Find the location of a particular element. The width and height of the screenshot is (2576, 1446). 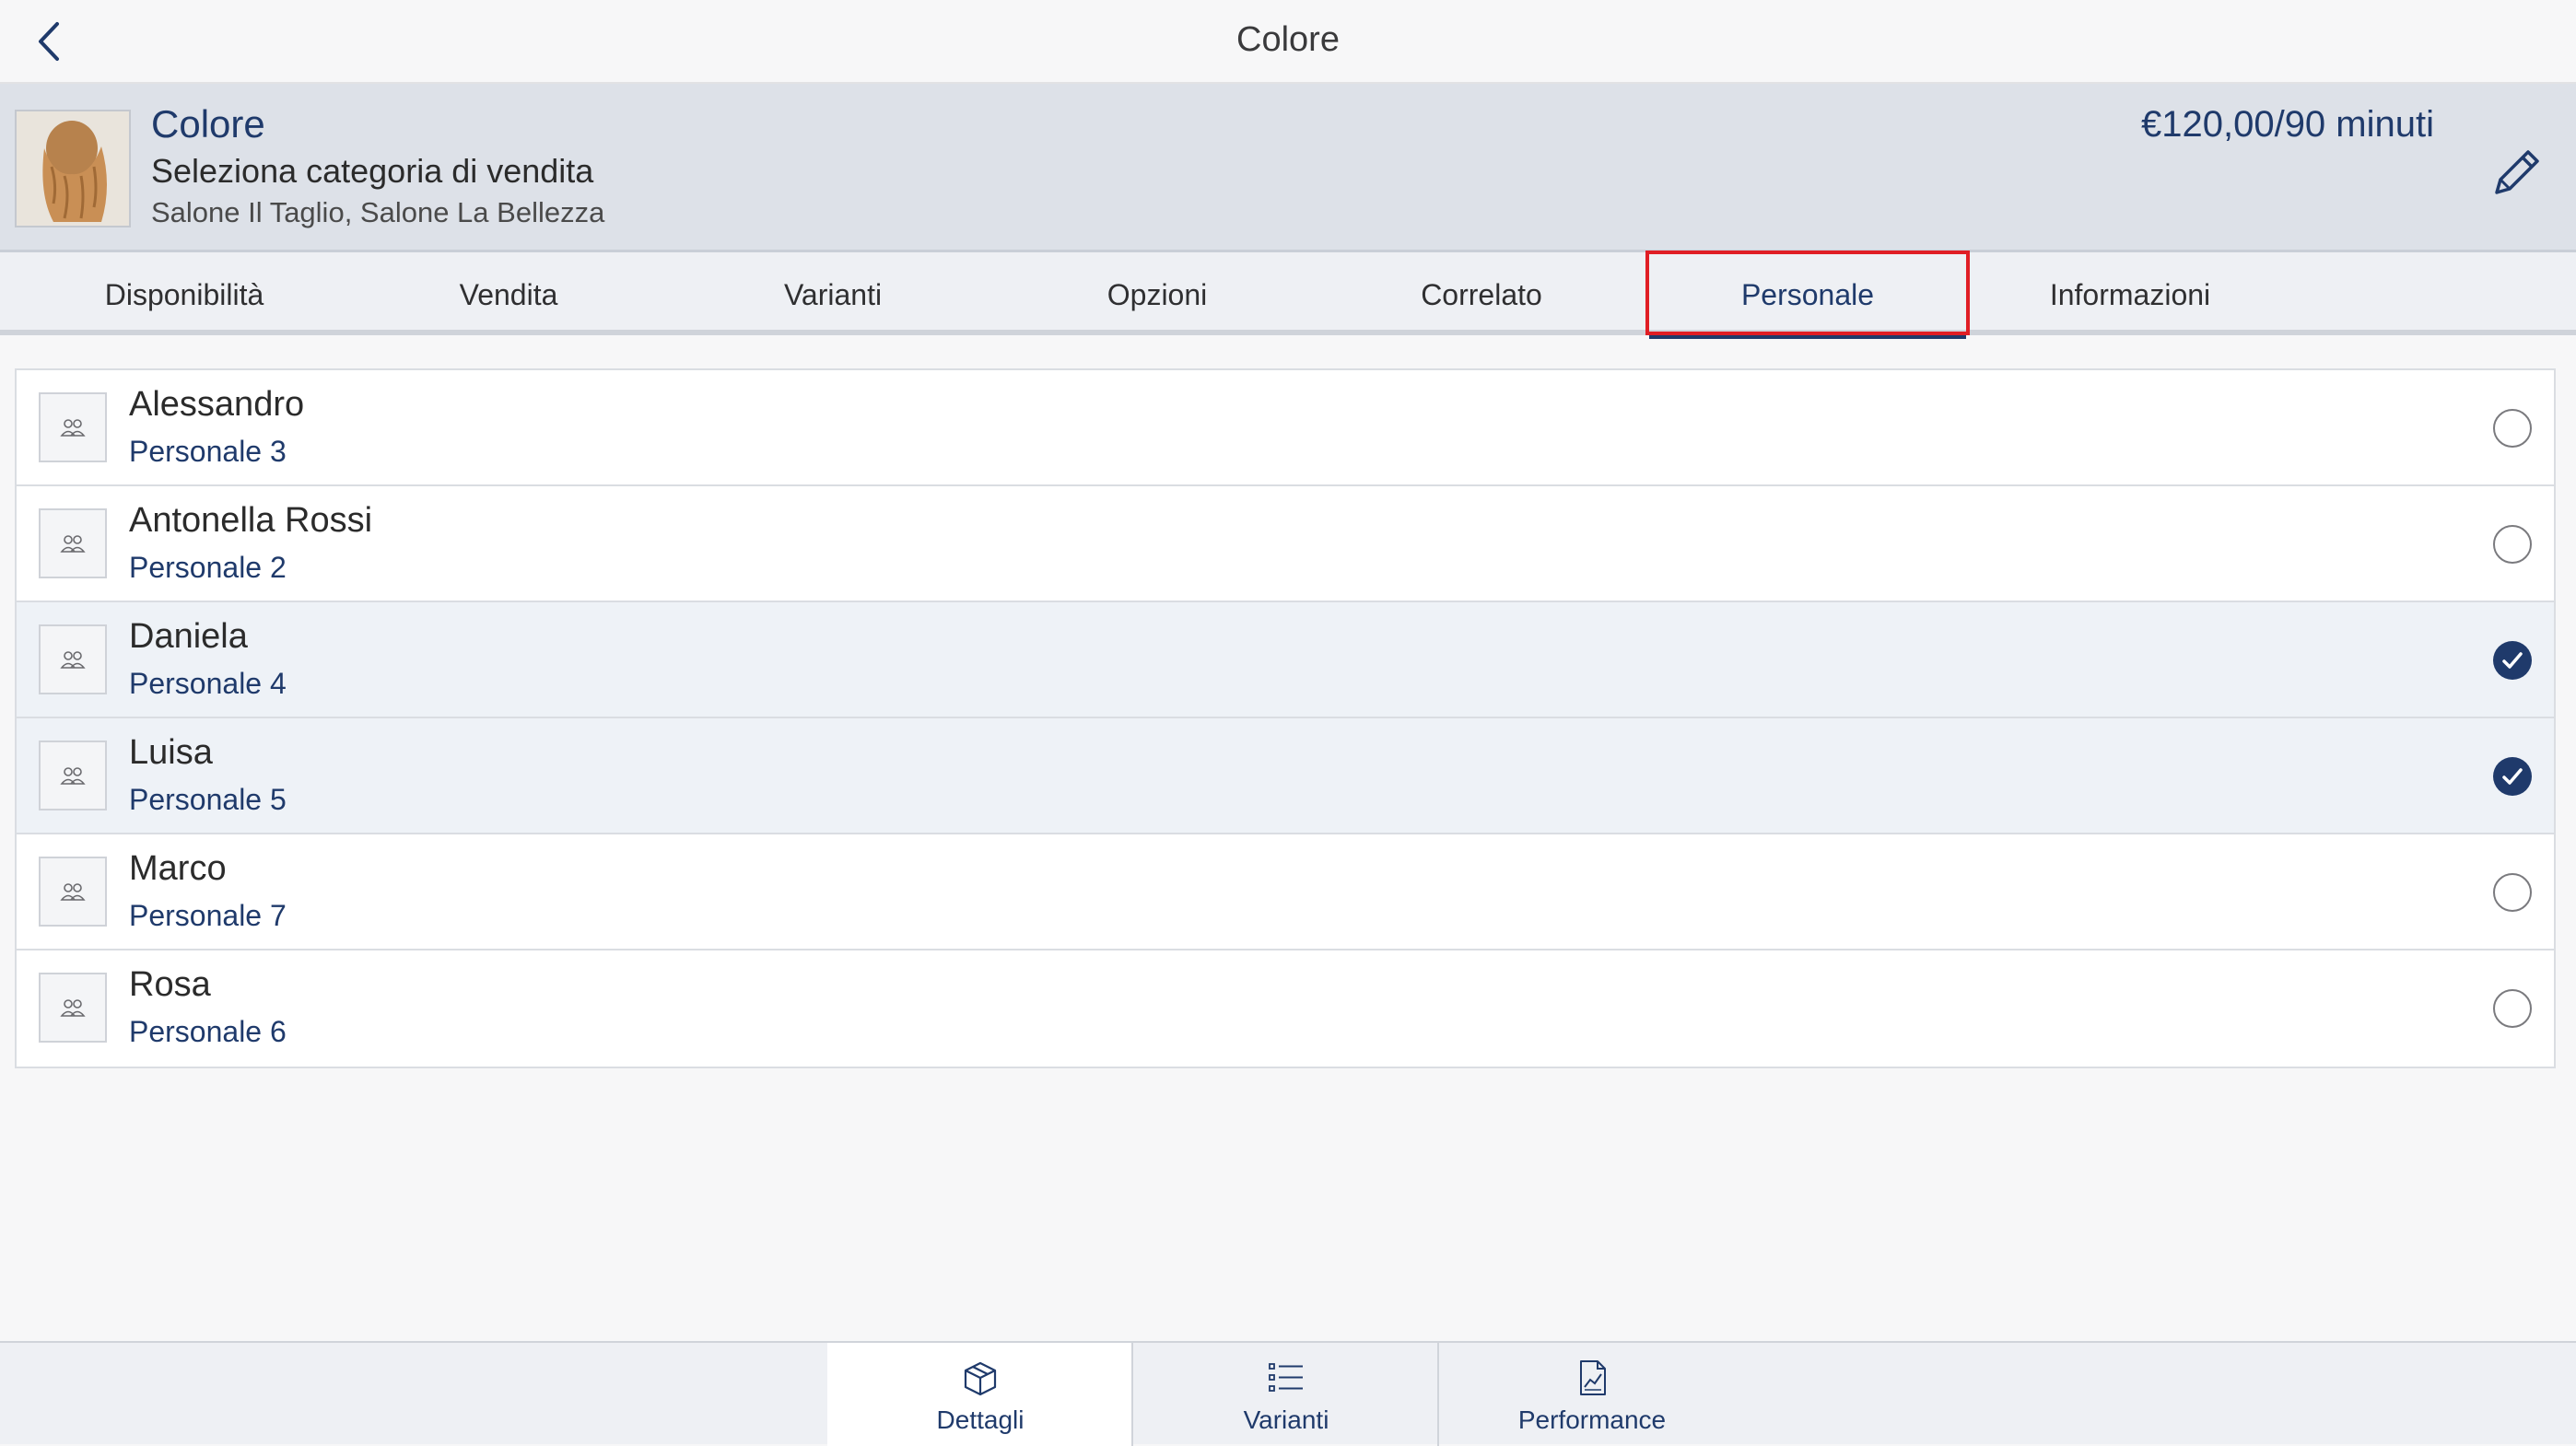

tab-correlato: Correlato is located at coordinates (1481, 293).